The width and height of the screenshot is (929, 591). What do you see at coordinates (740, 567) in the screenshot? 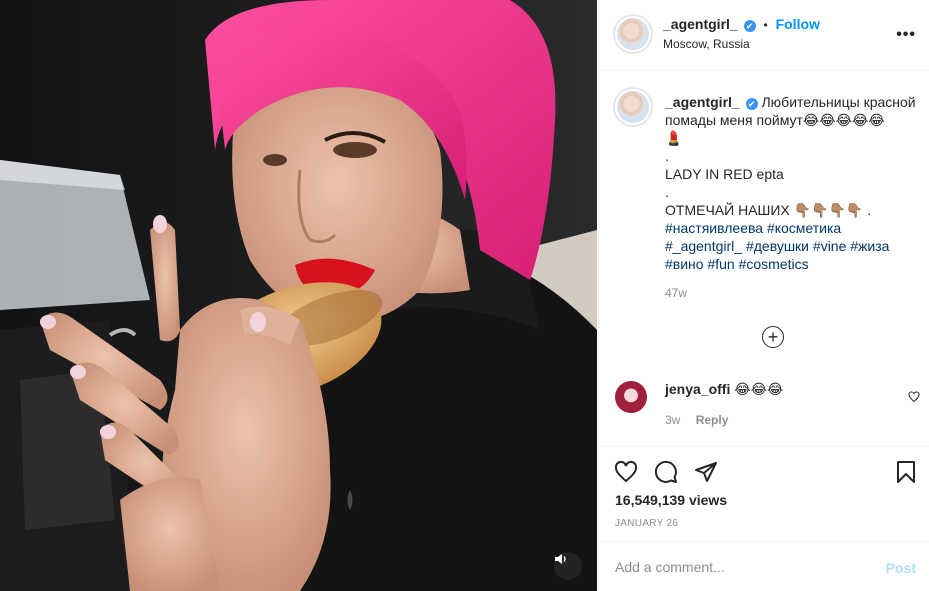
I see `comment-input` at bounding box center [740, 567].